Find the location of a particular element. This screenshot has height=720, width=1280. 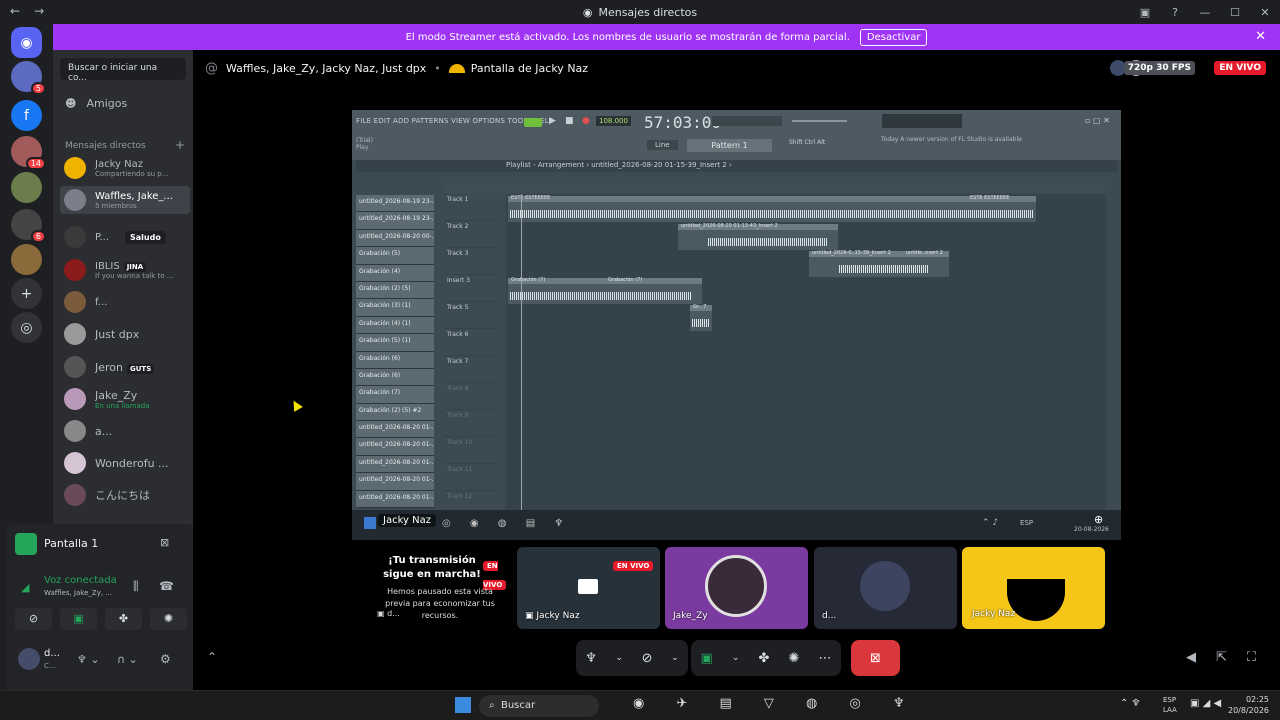

discord-home-icon: ◉ is located at coordinates (26, 42).